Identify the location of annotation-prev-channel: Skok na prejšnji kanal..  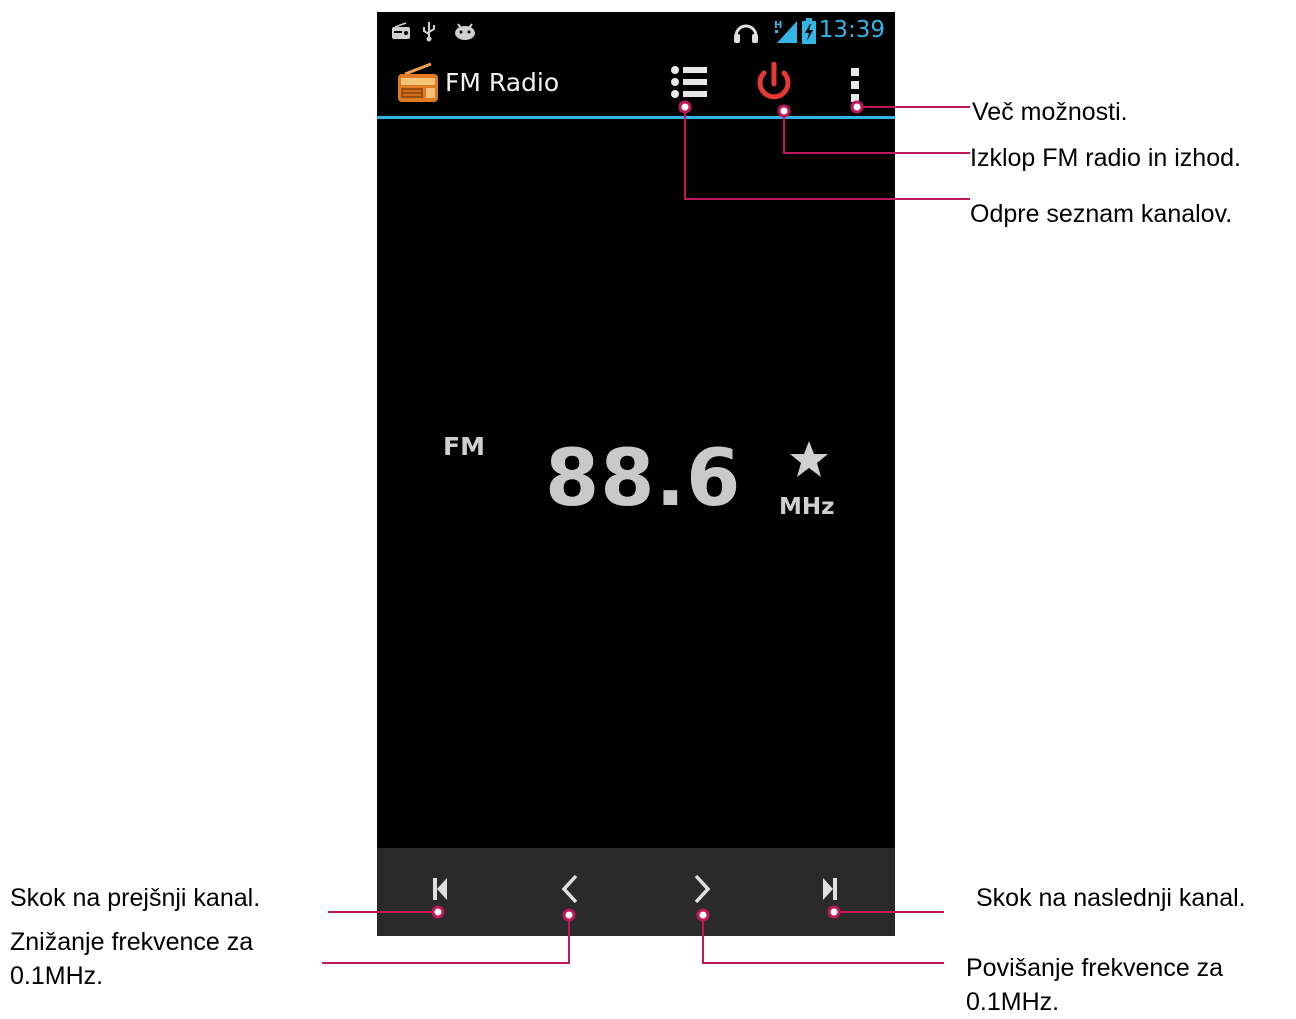
(135, 898).